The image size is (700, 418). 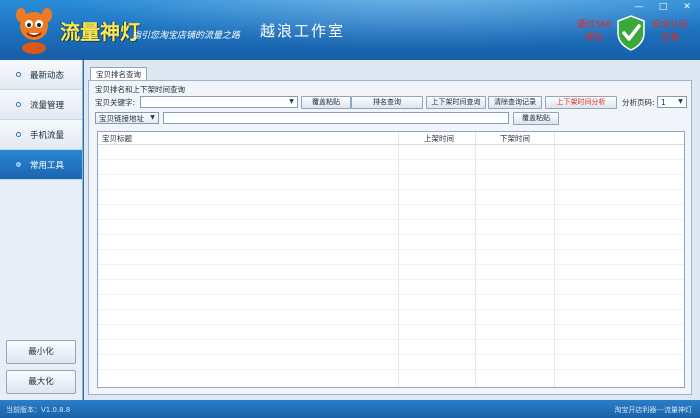 I want to click on maximize-window-button: □, so click(x=663, y=7).